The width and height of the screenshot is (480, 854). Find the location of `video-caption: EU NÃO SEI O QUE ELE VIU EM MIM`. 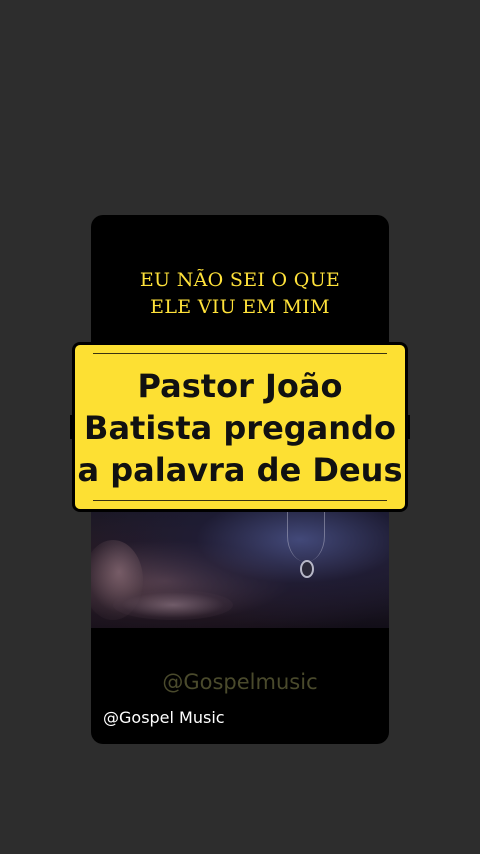

video-caption: EU NÃO SEI O QUE ELE VIU EM MIM is located at coordinates (240, 294).